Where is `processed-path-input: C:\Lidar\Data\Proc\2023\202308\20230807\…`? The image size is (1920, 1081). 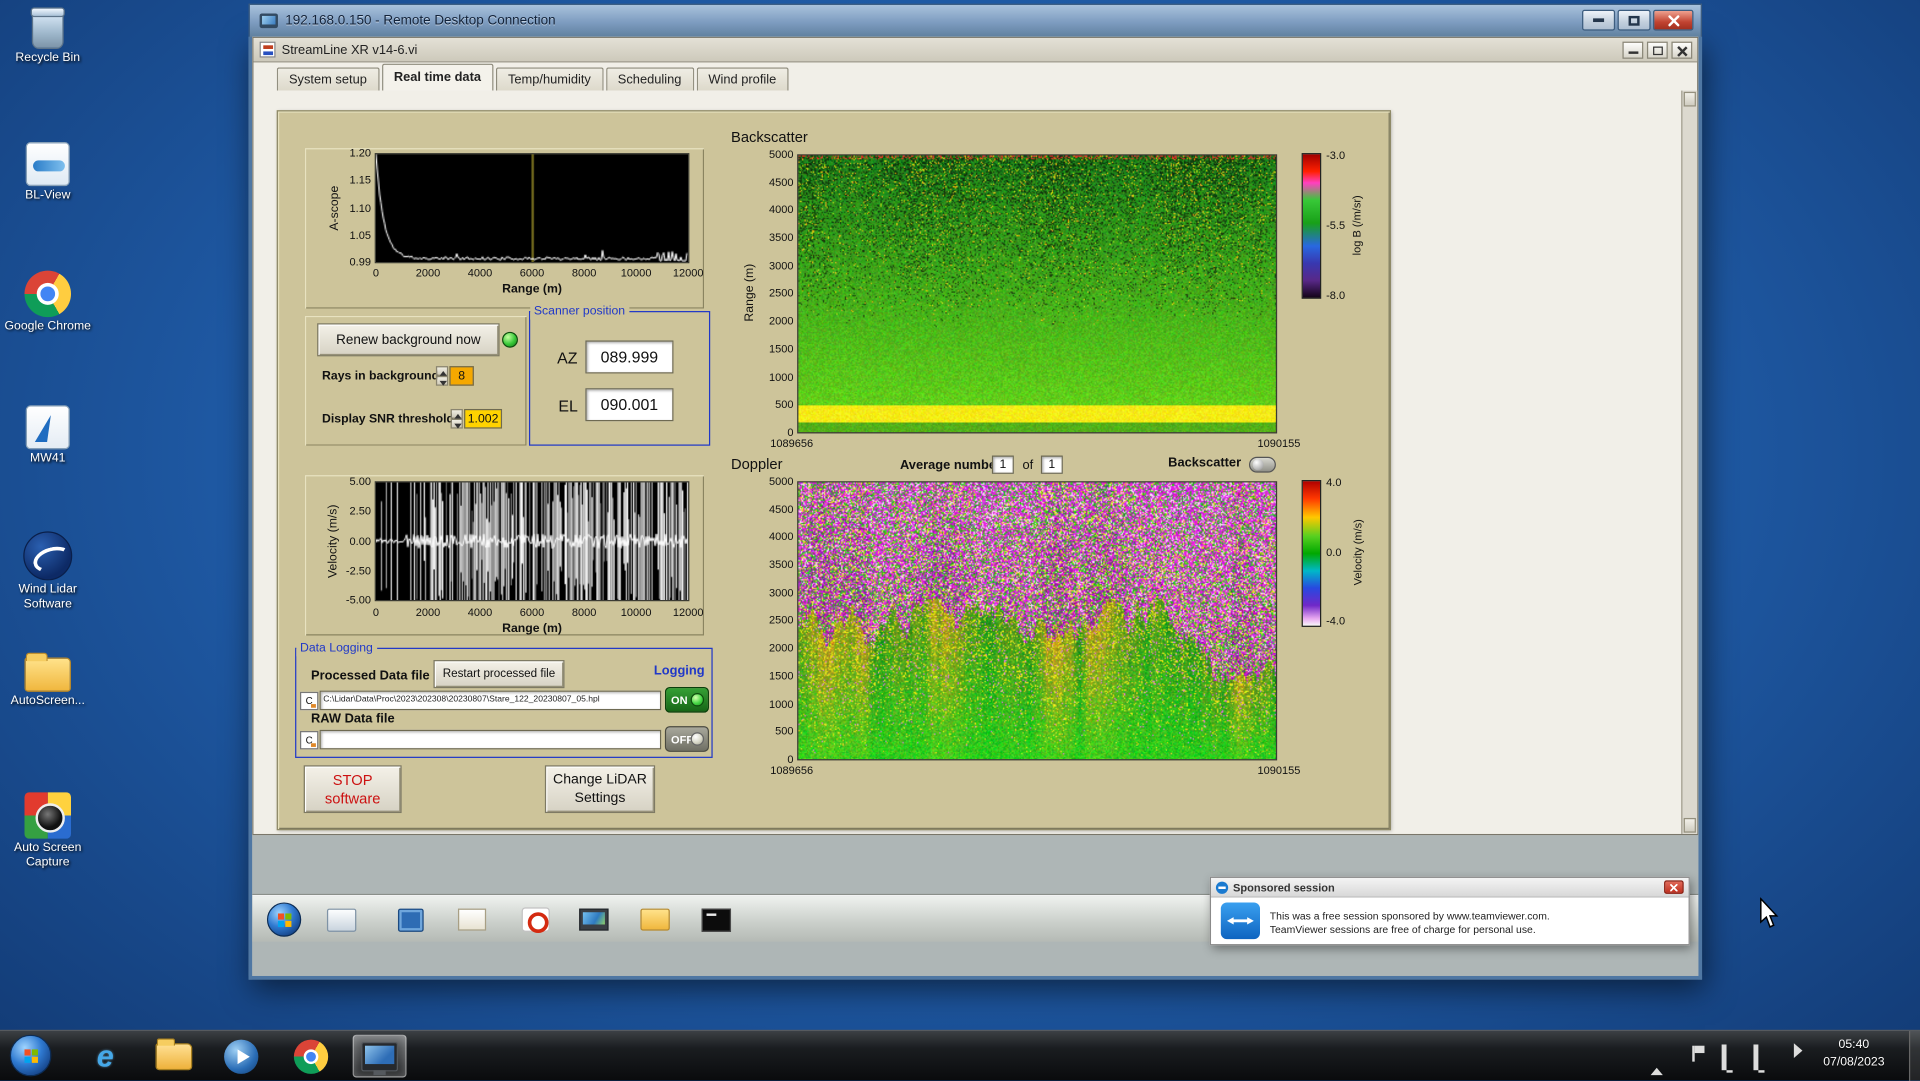
processed-path-input: C:\Lidar\Data\Proc\2023\202308\20230807\… is located at coordinates (490, 700).